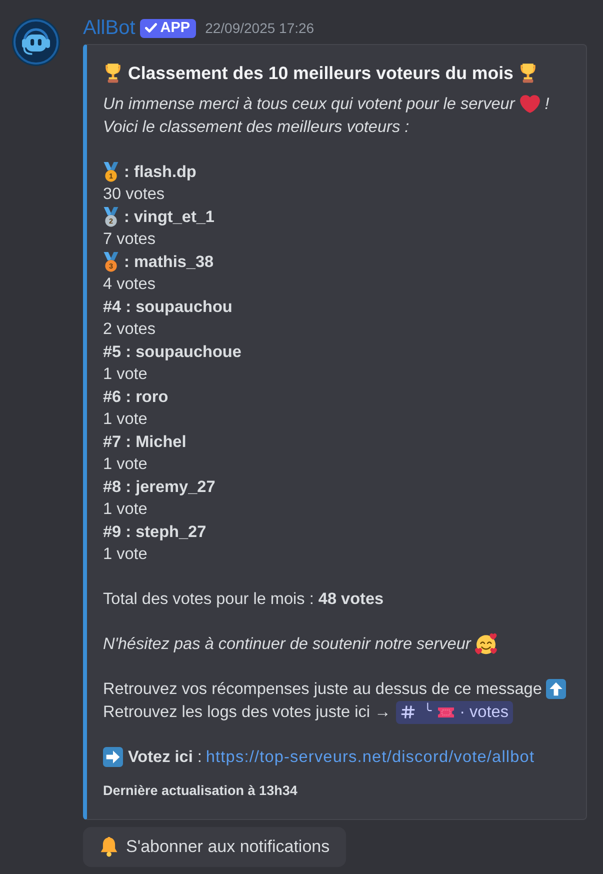 This screenshot has height=874, width=603. Describe the element at coordinates (259, 28) in the screenshot. I see `timestamp: 22/09/2025 17:26` at that location.